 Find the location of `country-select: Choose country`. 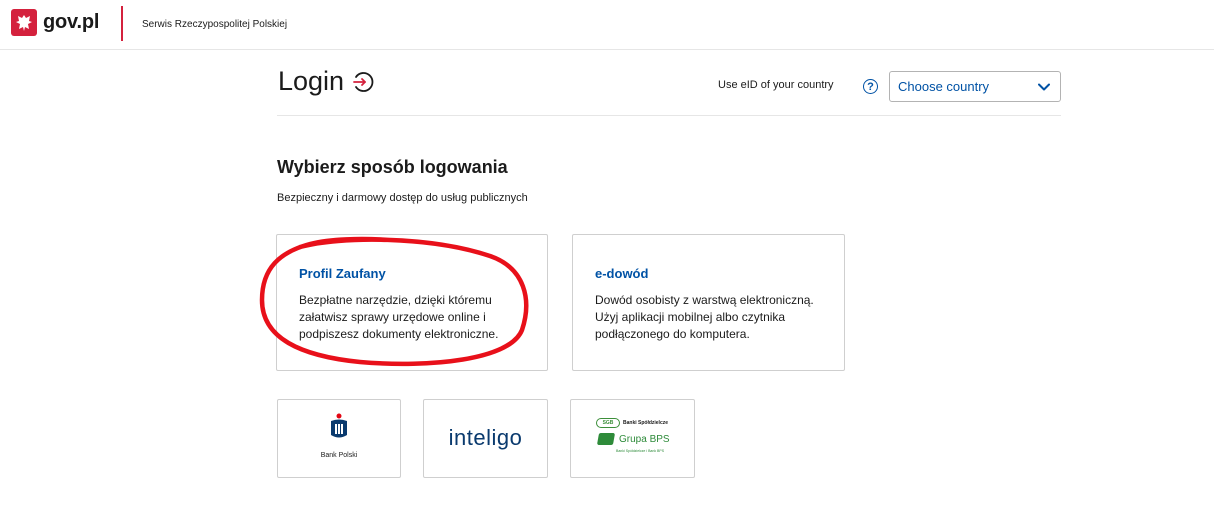

country-select: Choose country is located at coordinates (975, 86).